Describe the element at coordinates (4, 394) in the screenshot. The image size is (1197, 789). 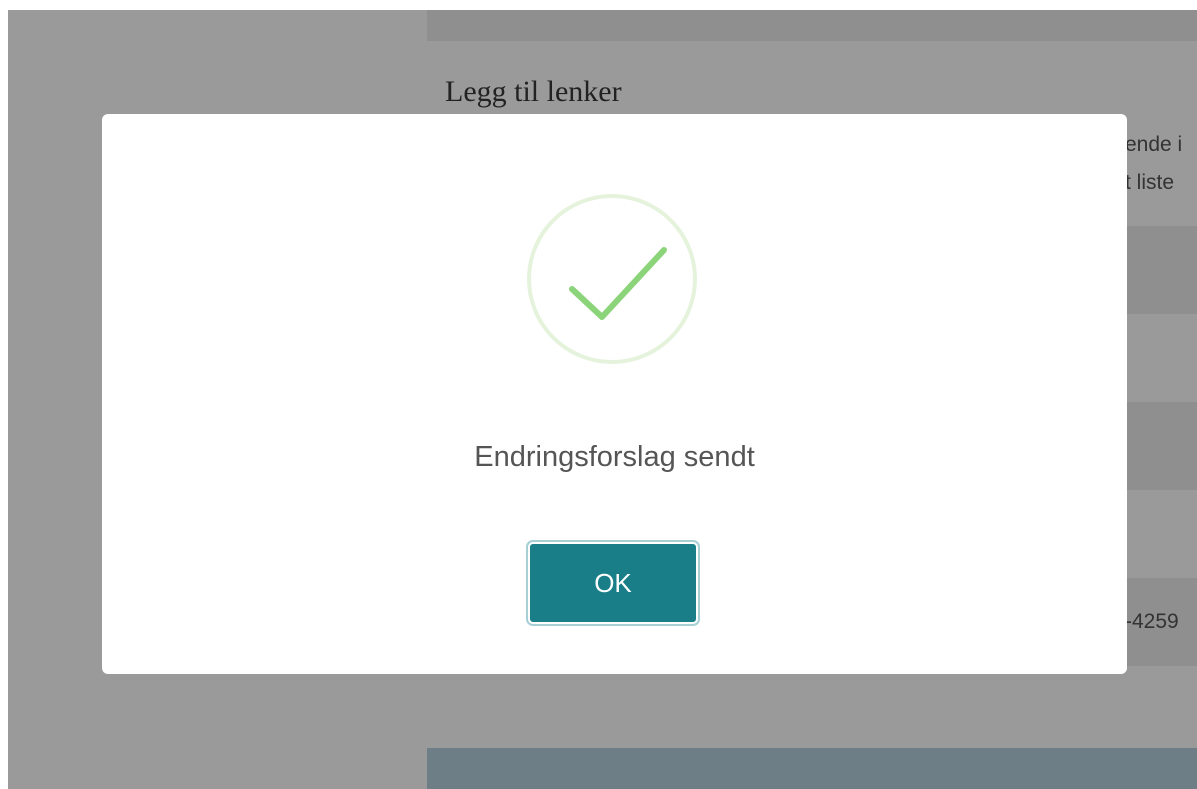
I see `page-edge-left` at that location.